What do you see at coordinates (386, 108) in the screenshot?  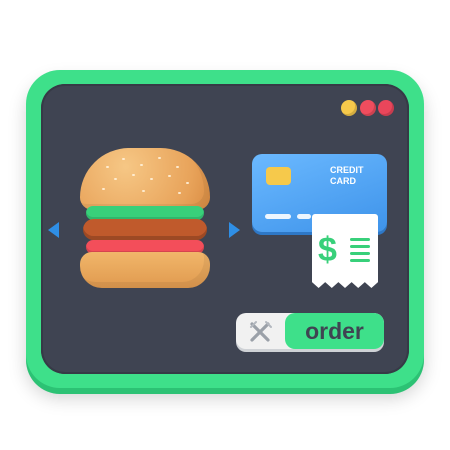 I see `window-control-close` at bounding box center [386, 108].